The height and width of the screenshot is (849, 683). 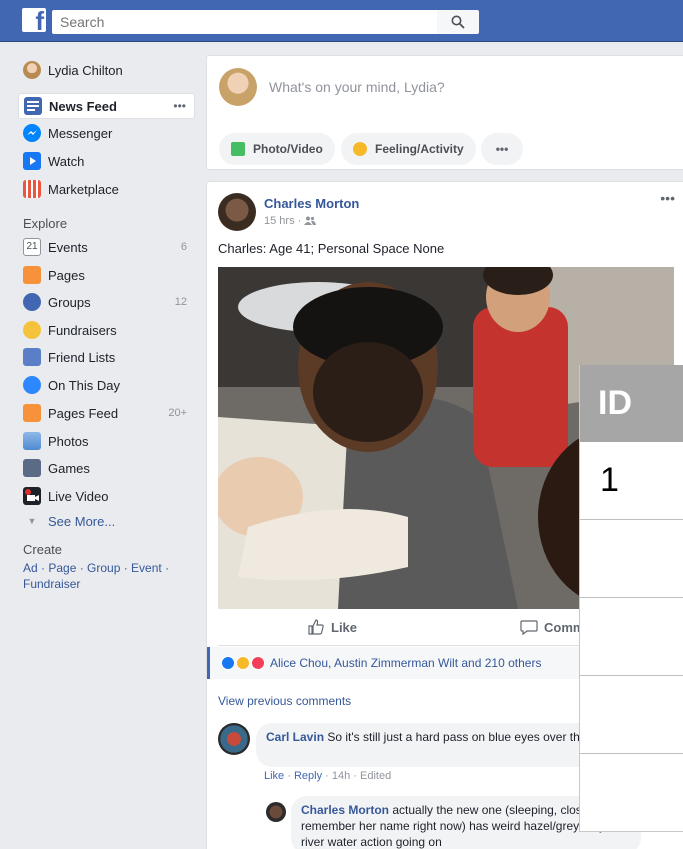 I want to click on flag-icon, so click(x=32, y=275).